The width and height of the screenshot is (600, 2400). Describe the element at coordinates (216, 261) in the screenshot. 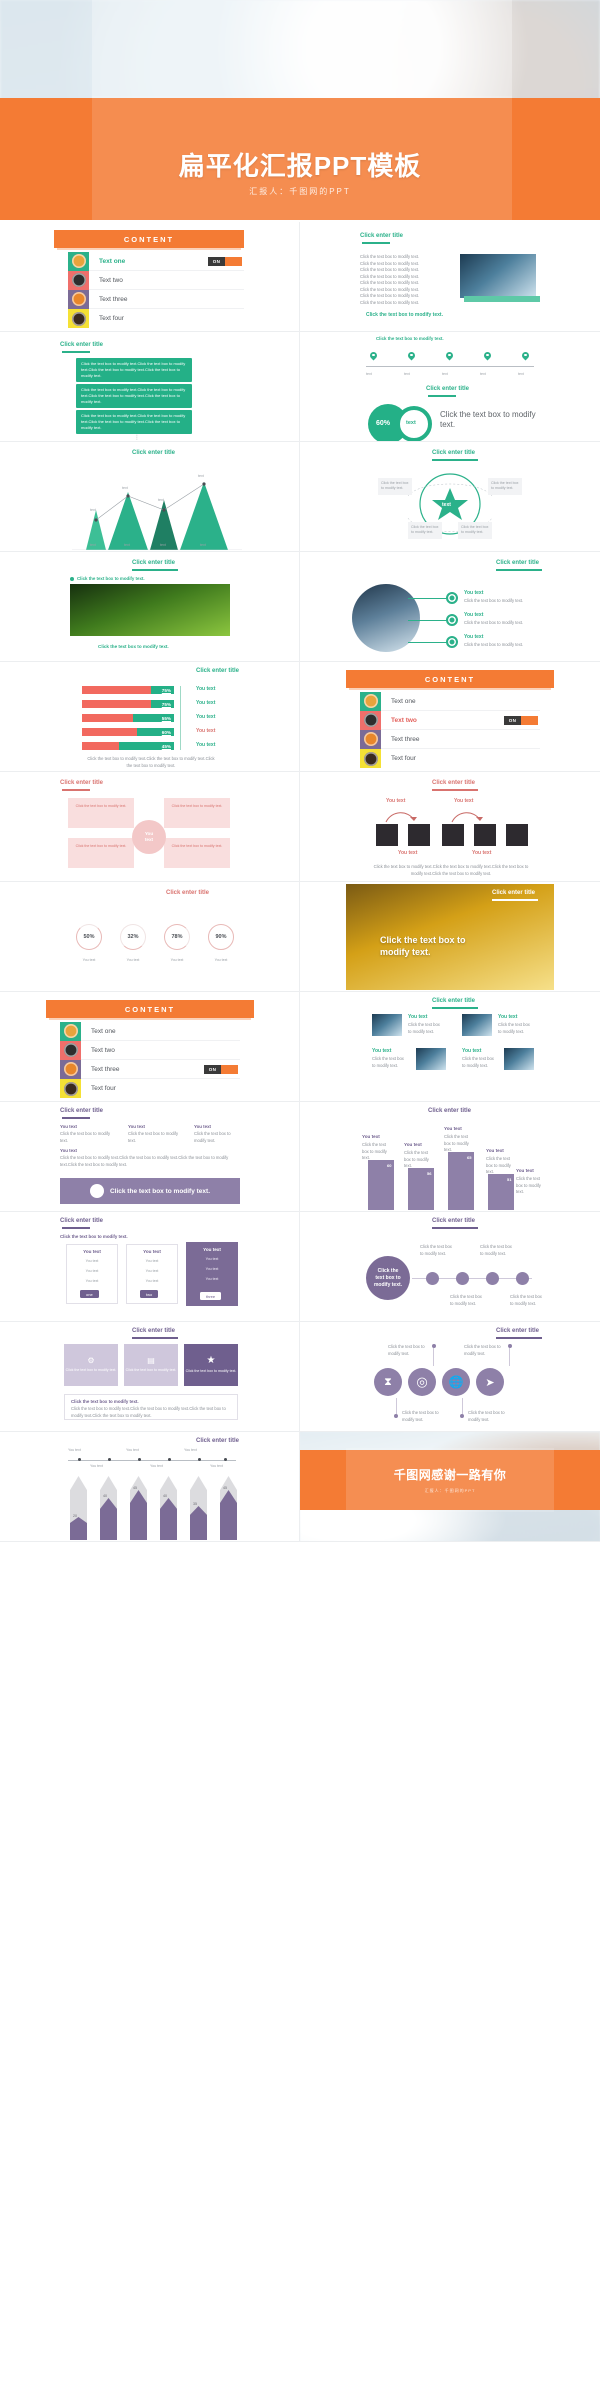

I see `toggle-on-label: ON` at that location.